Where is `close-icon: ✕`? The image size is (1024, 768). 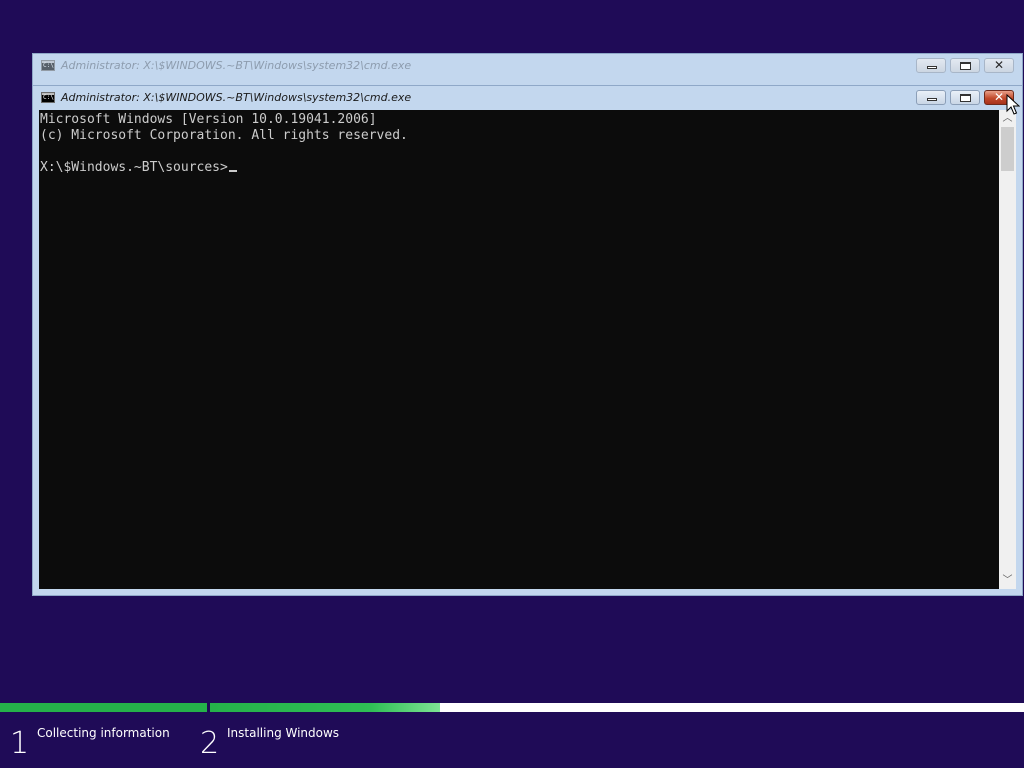
close-icon: ✕ is located at coordinates (999, 65).